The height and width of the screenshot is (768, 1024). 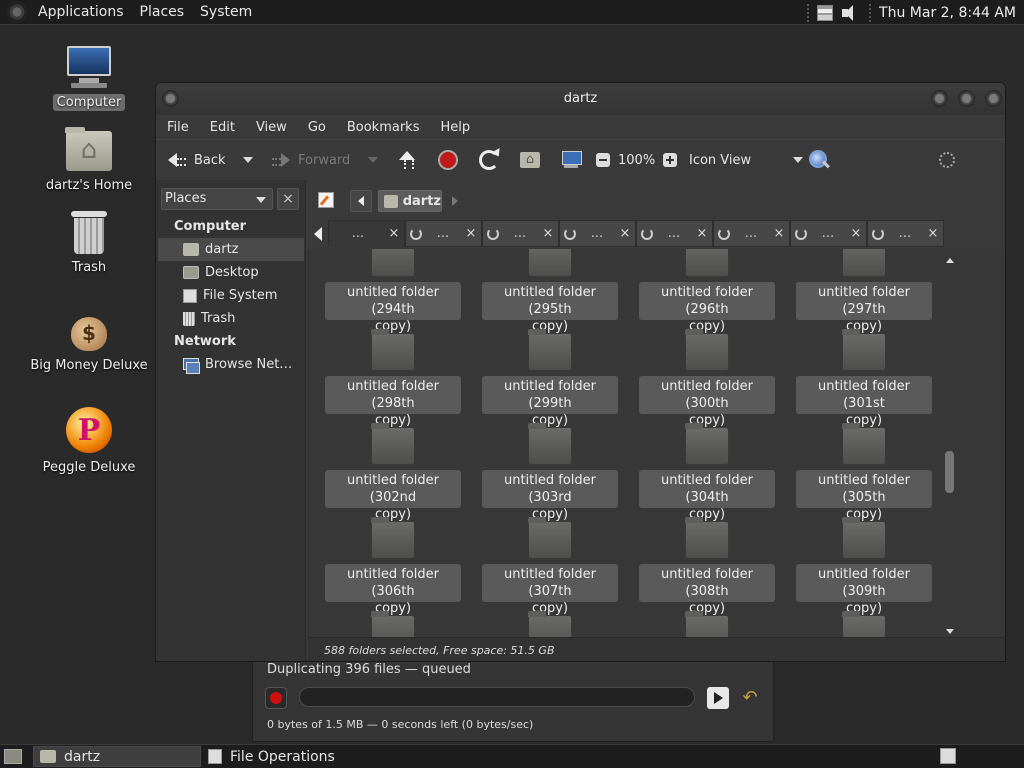 What do you see at coordinates (520, 233) in the screenshot?
I see `tab-3: ... ×` at bounding box center [520, 233].